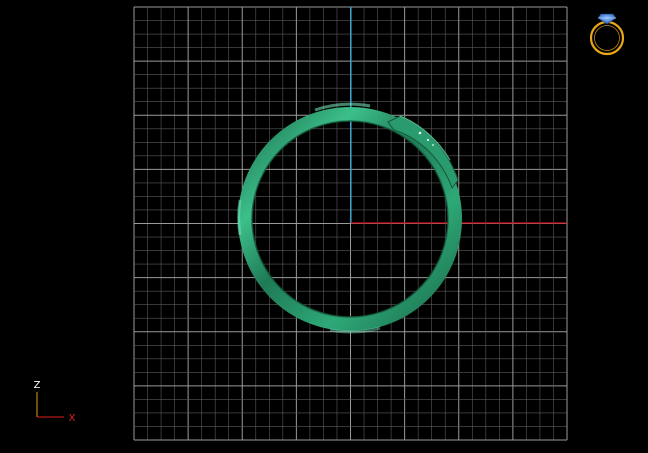 This screenshot has width=648, height=453. I want to click on gizmo-z-label: Z, so click(37, 385).